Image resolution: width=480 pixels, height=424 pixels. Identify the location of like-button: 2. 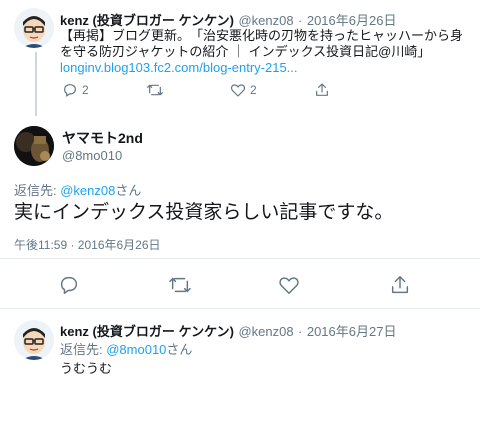
(272, 90).